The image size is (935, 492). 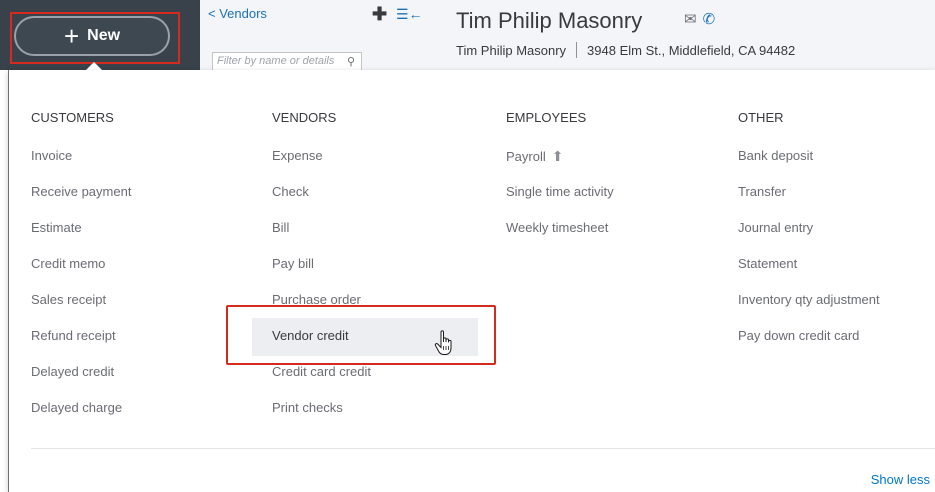 I want to click on new-button-label: New, so click(x=104, y=35).